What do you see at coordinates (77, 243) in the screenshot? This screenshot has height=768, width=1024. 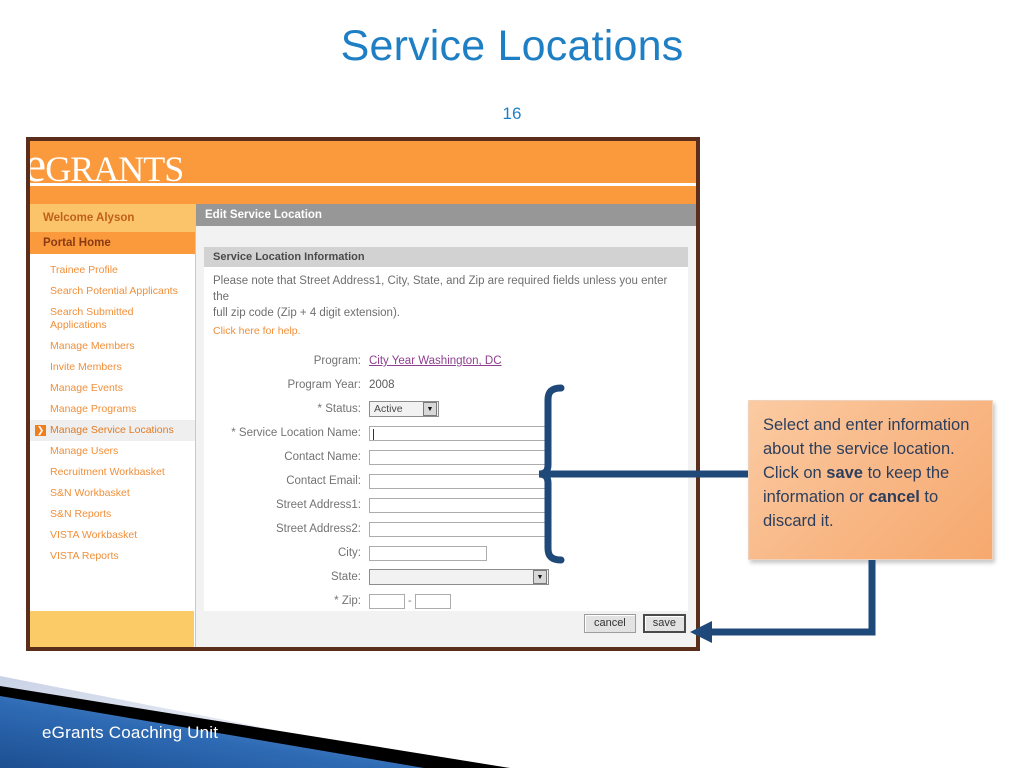 I see `portal-home-label: Portal Home` at bounding box center [77, 243].